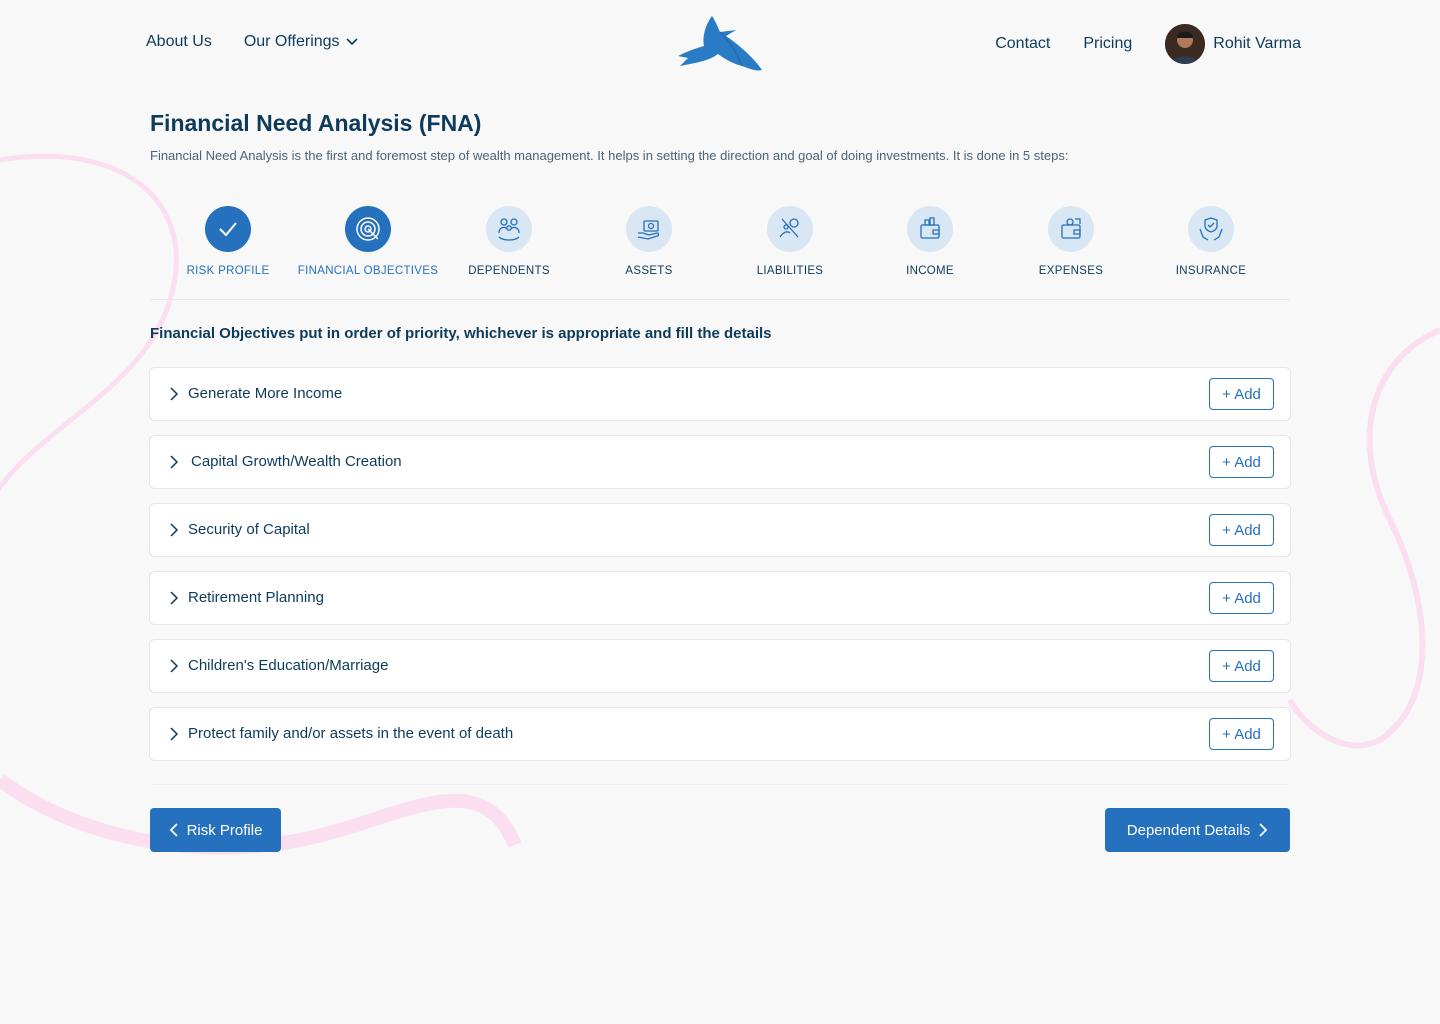 This screenshot has height=1024, width=1440. I want to click on step-financial-objectives: FINANCIAL OBJECTIVES, so click(368, 241).